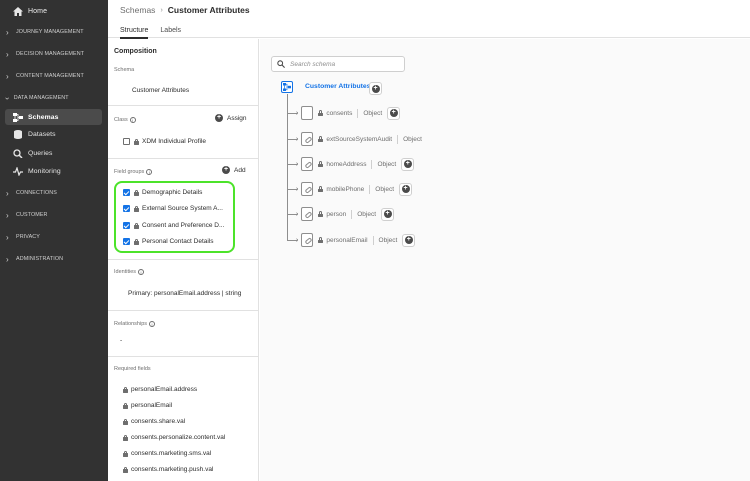  What do you see at coordinates (125, 120) in the screenshot?
I see `class-label: Class i` at bounding box center [125, 120].